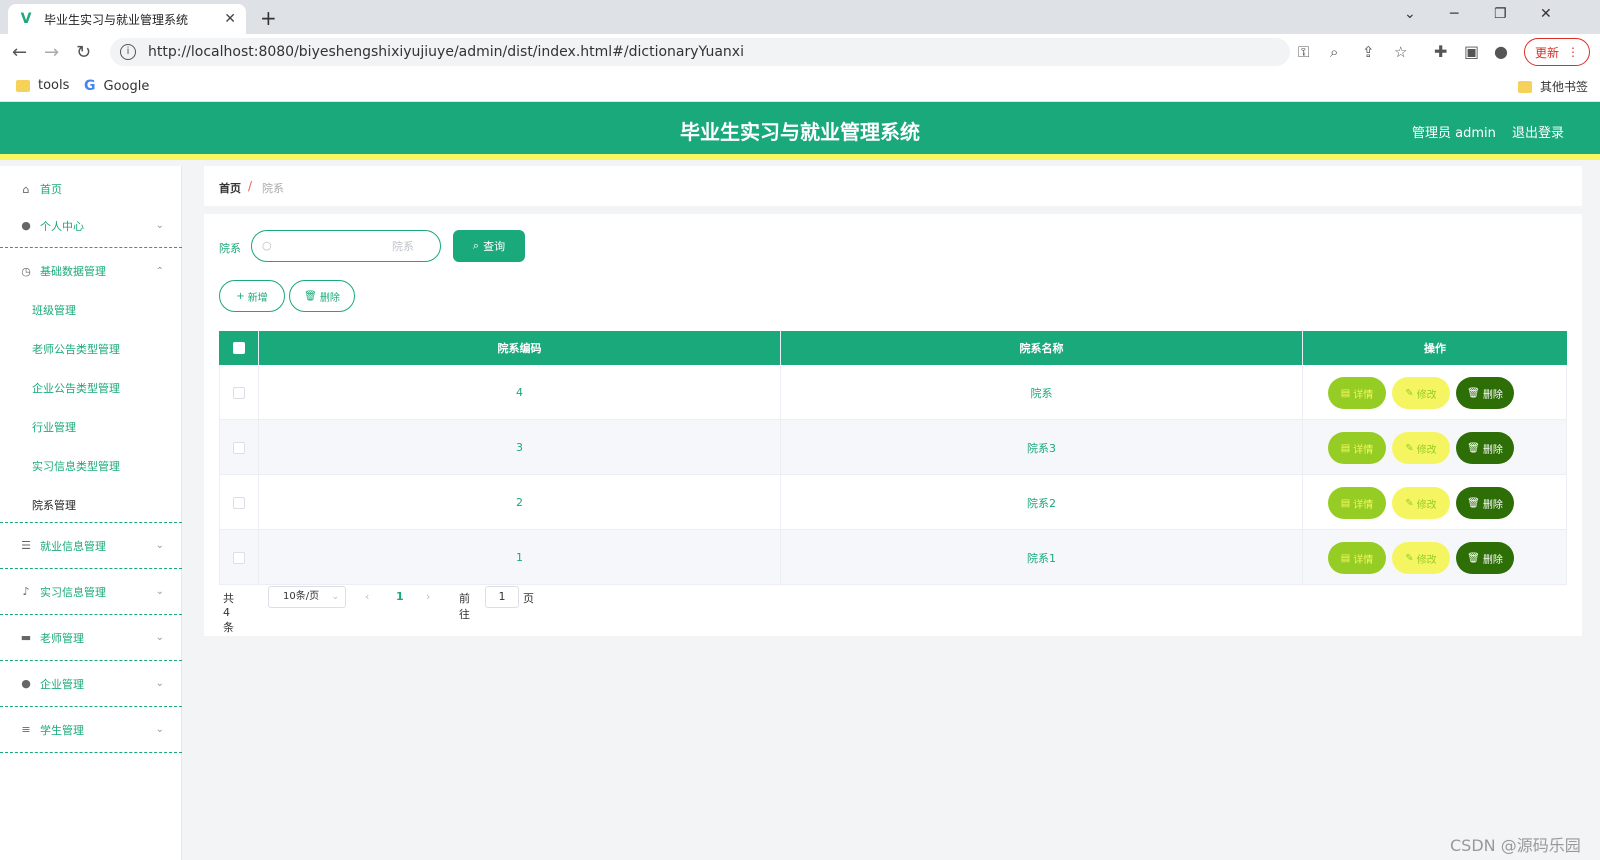 This screenshot has width=1600, height=860. What do you see at coordinates (240, 296) in the screenshot?
I see `plus-icon: +` at bounding box center [240, 296].